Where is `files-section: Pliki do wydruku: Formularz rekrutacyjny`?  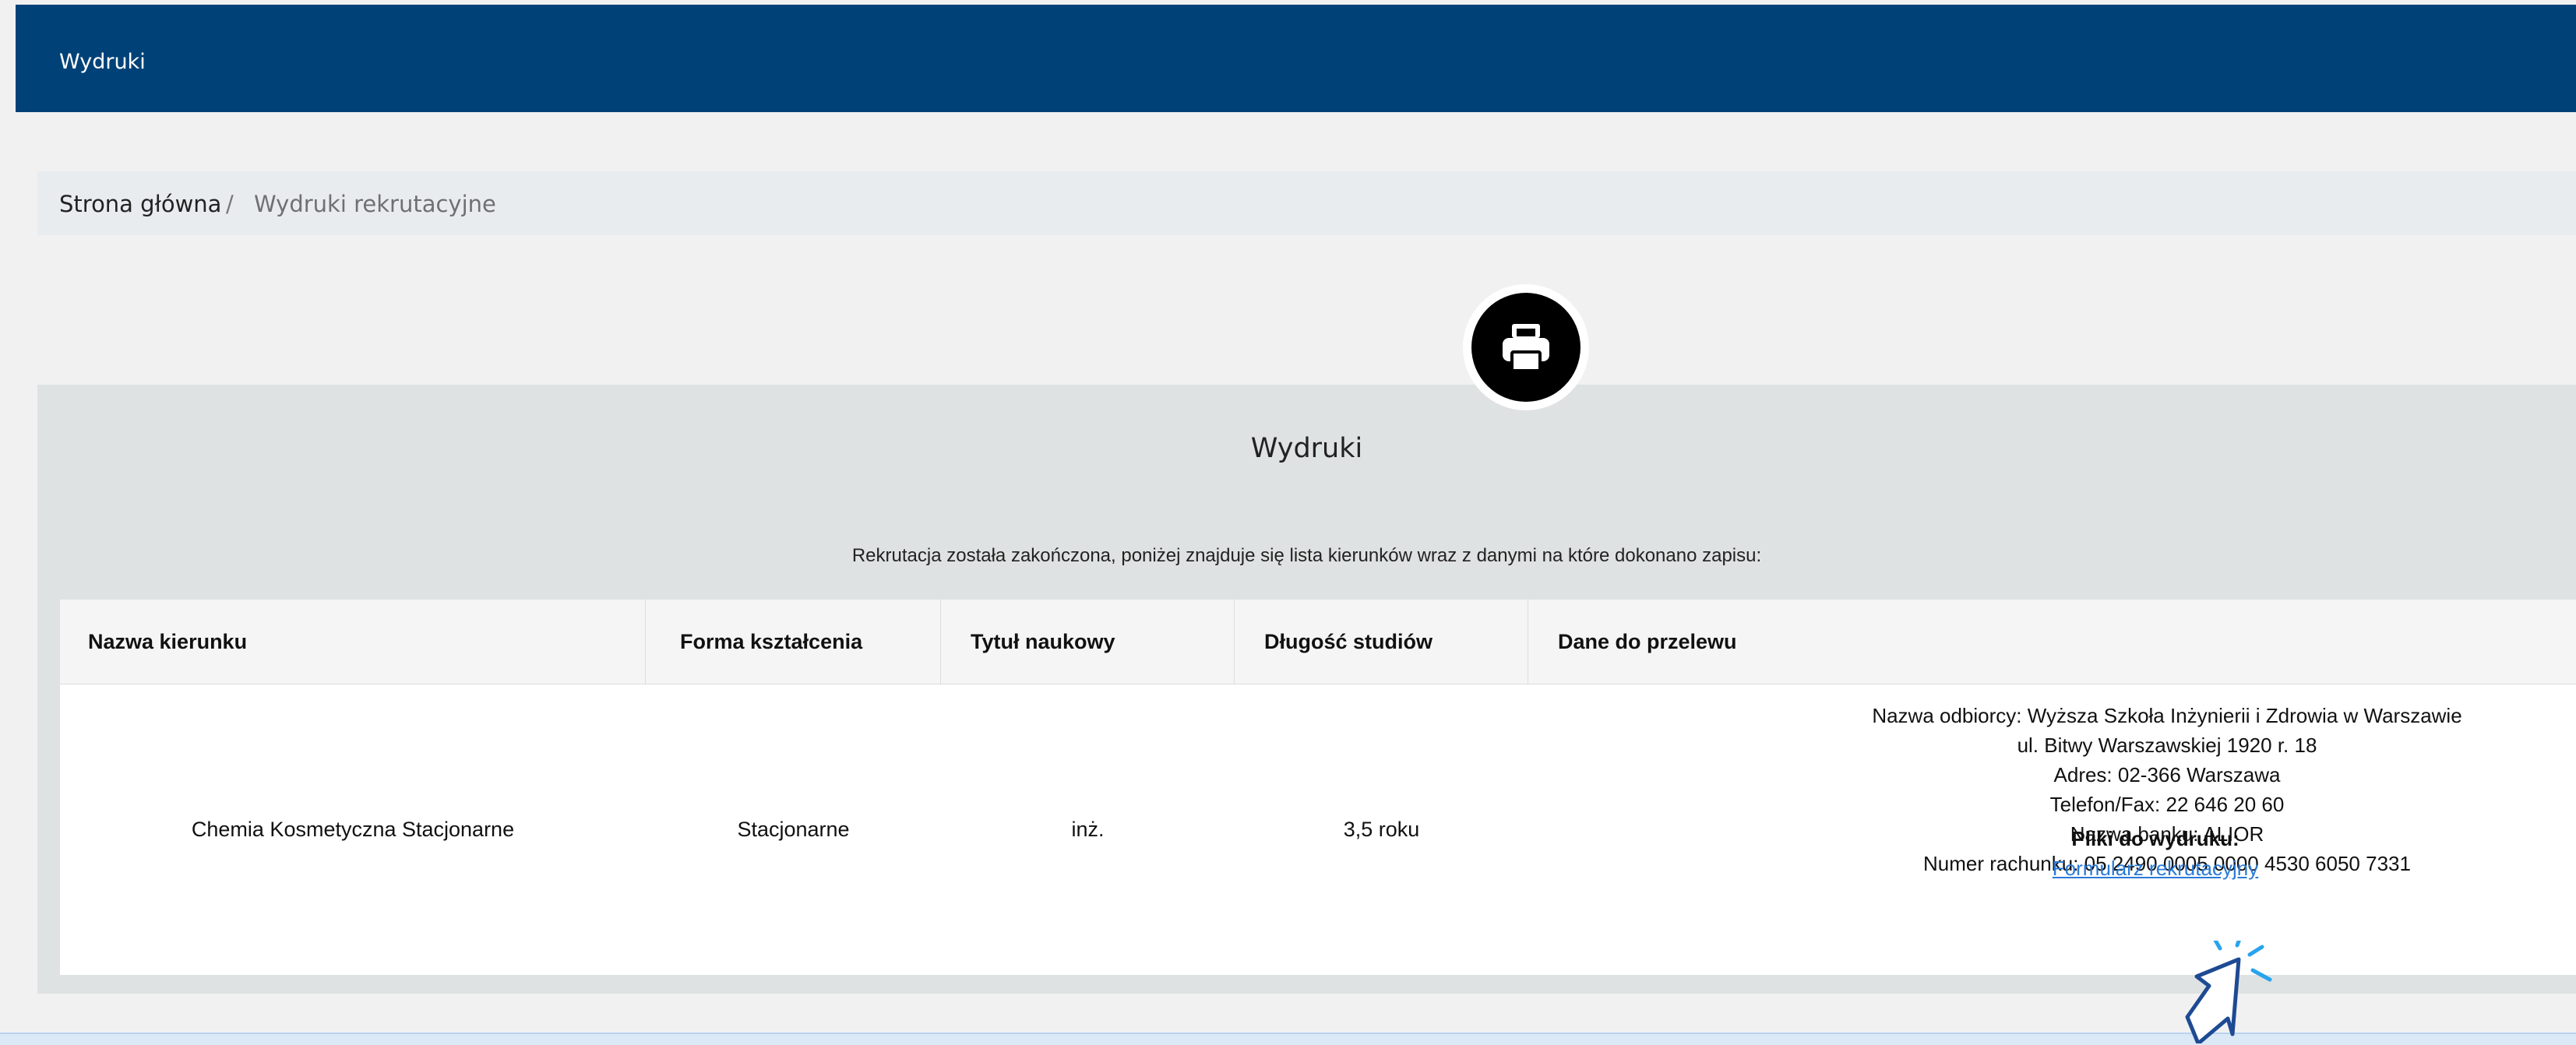
files-section: Pliki do wydruku: Formularz rekrutacyjny is located at coordinates (2155, 853).